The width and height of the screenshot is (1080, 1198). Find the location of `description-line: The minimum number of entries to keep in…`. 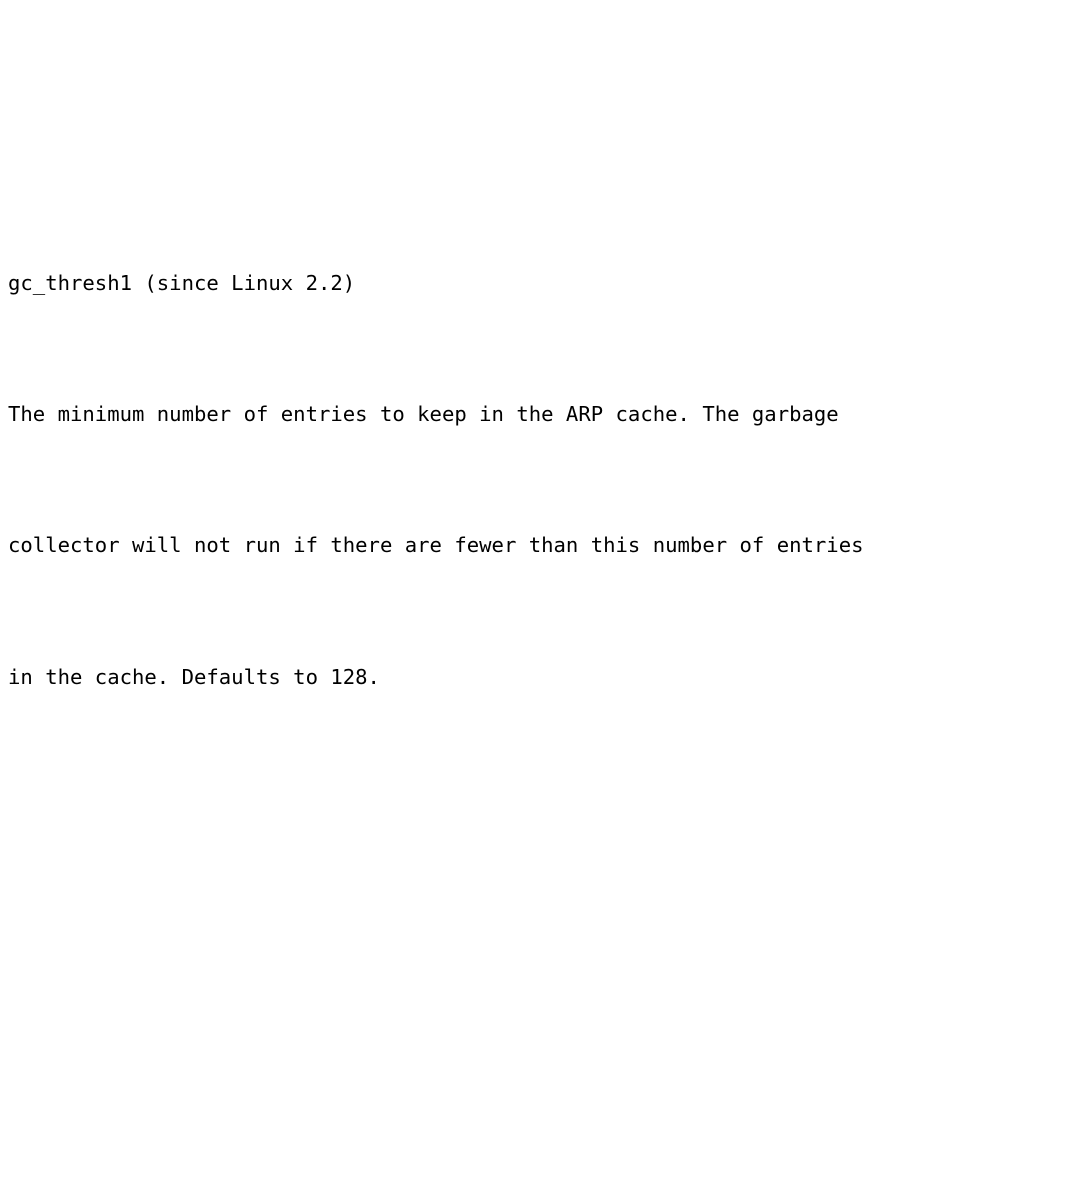

description-line: The minimum number of entries to keep in… is located at coordinates (423, 414).